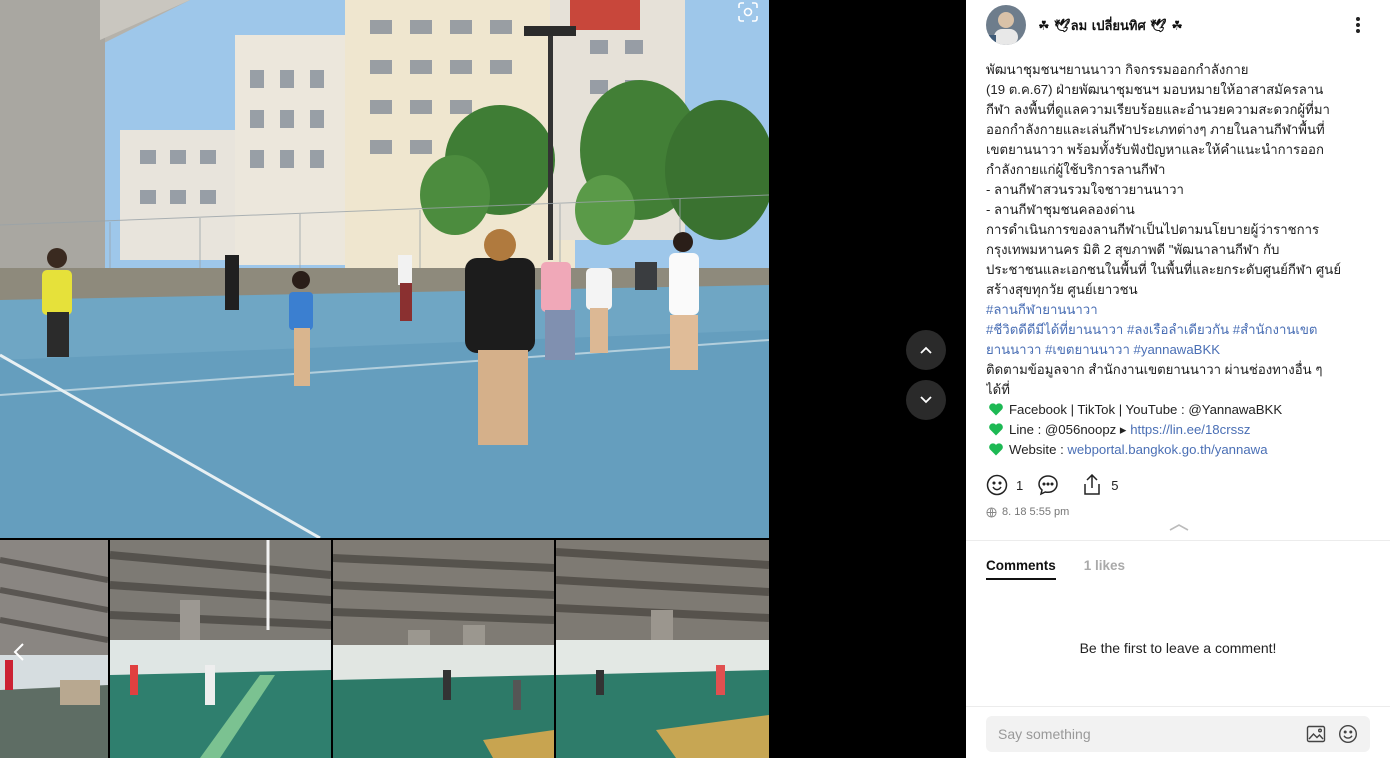 The image size is (1390, 758). I want to click on hashtag-link: #ลานกีฬายานนาวา, so click(1042, 309).